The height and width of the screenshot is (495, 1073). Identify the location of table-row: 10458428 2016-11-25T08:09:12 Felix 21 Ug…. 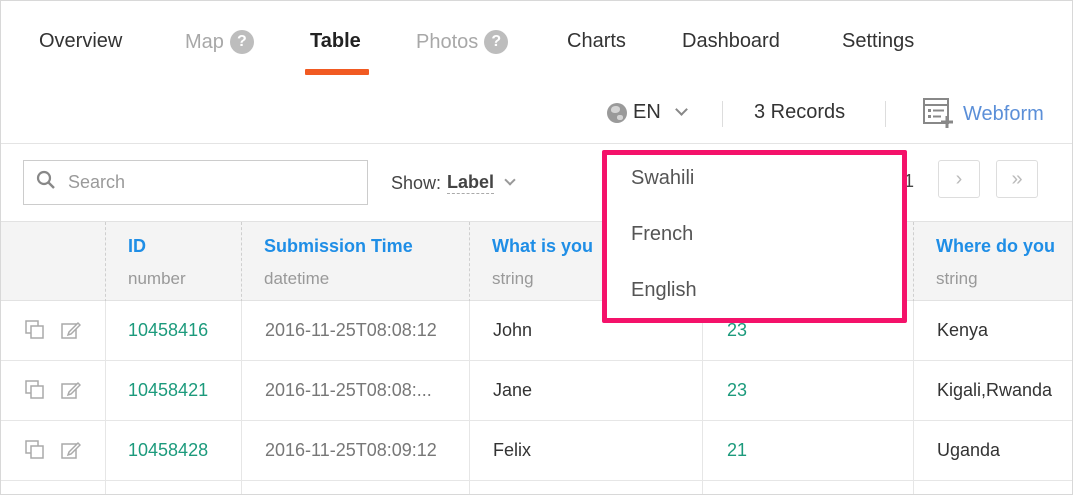
(536, 451).